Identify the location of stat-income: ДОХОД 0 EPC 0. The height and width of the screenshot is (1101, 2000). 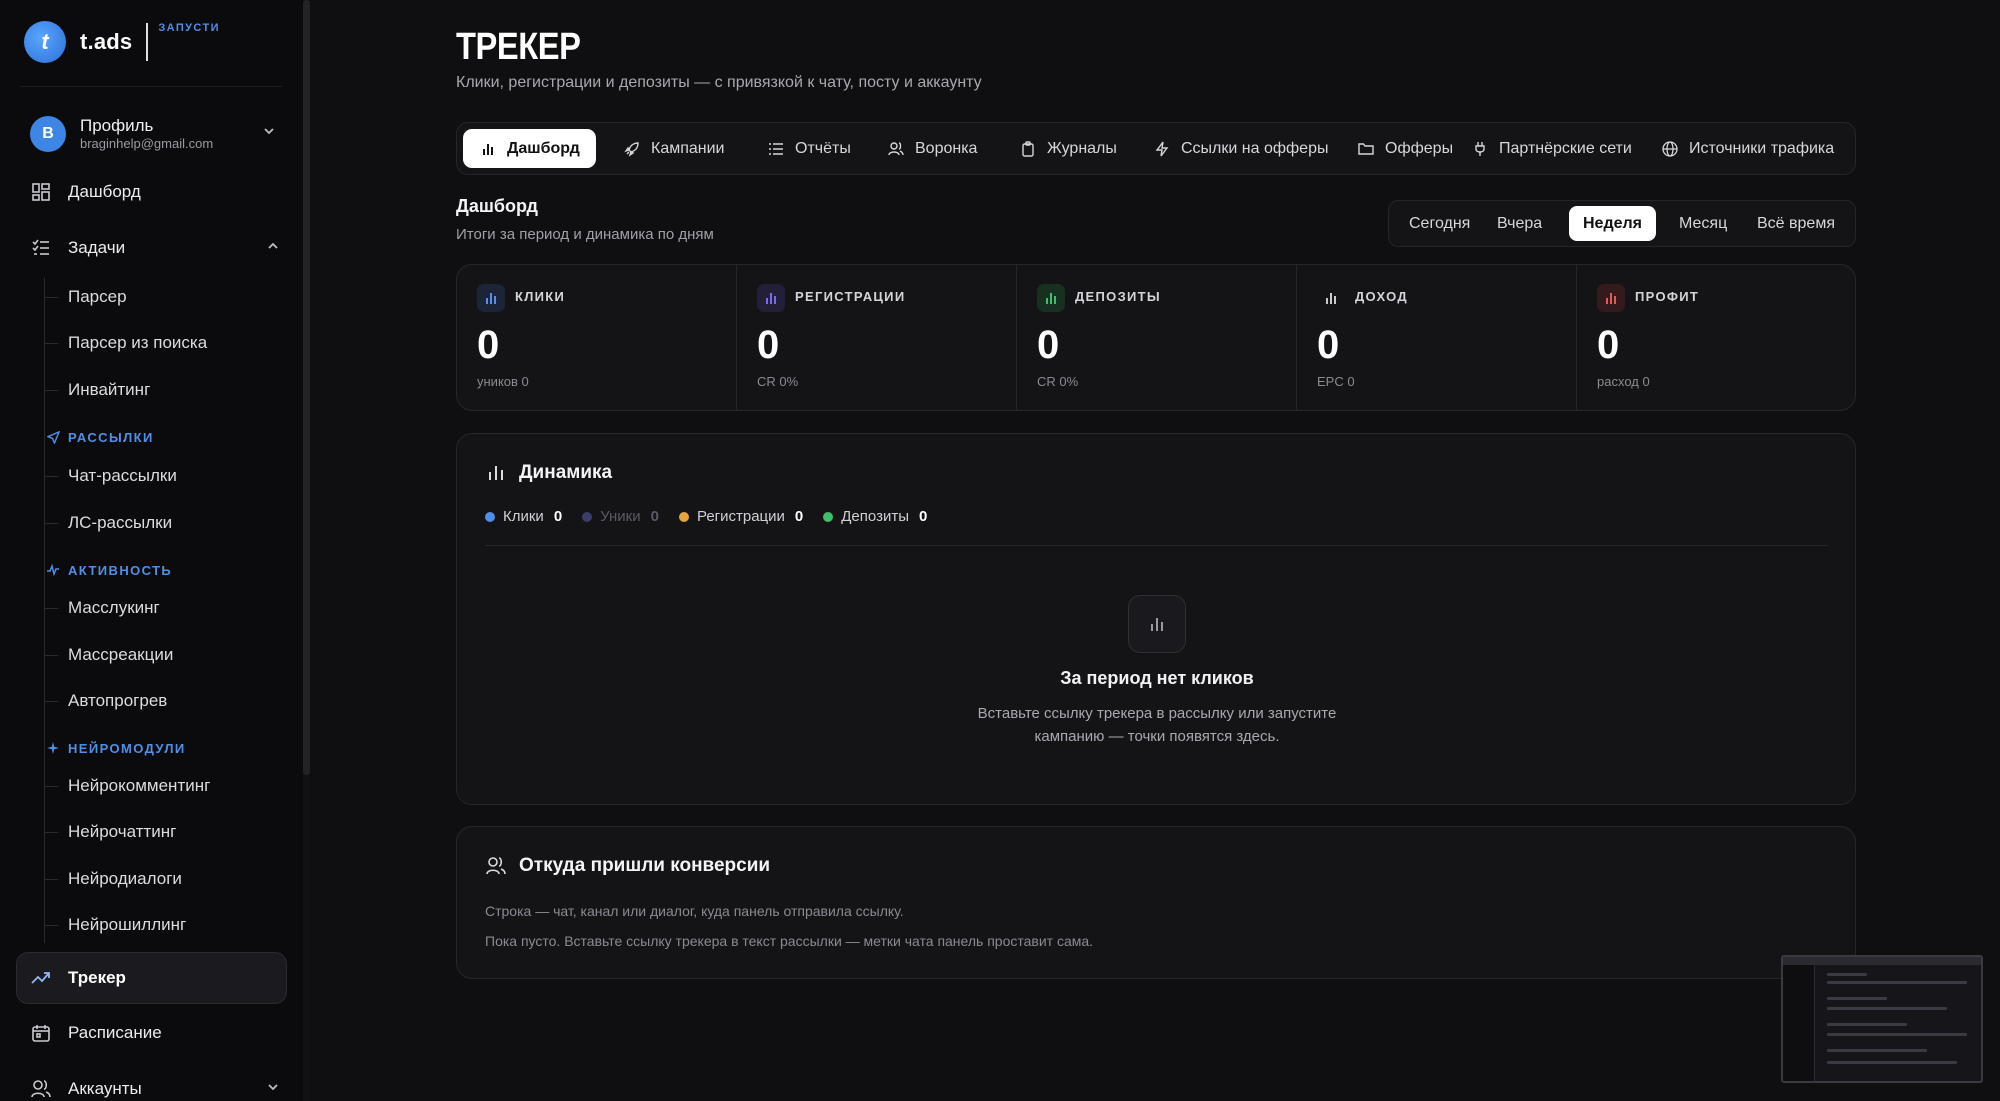
(1437, 337).